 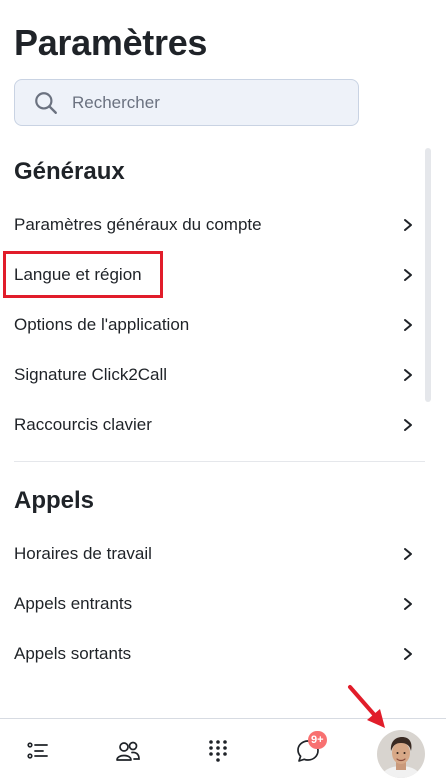 I want to click on nav-dialpad-button, so click(x=218, y=751).